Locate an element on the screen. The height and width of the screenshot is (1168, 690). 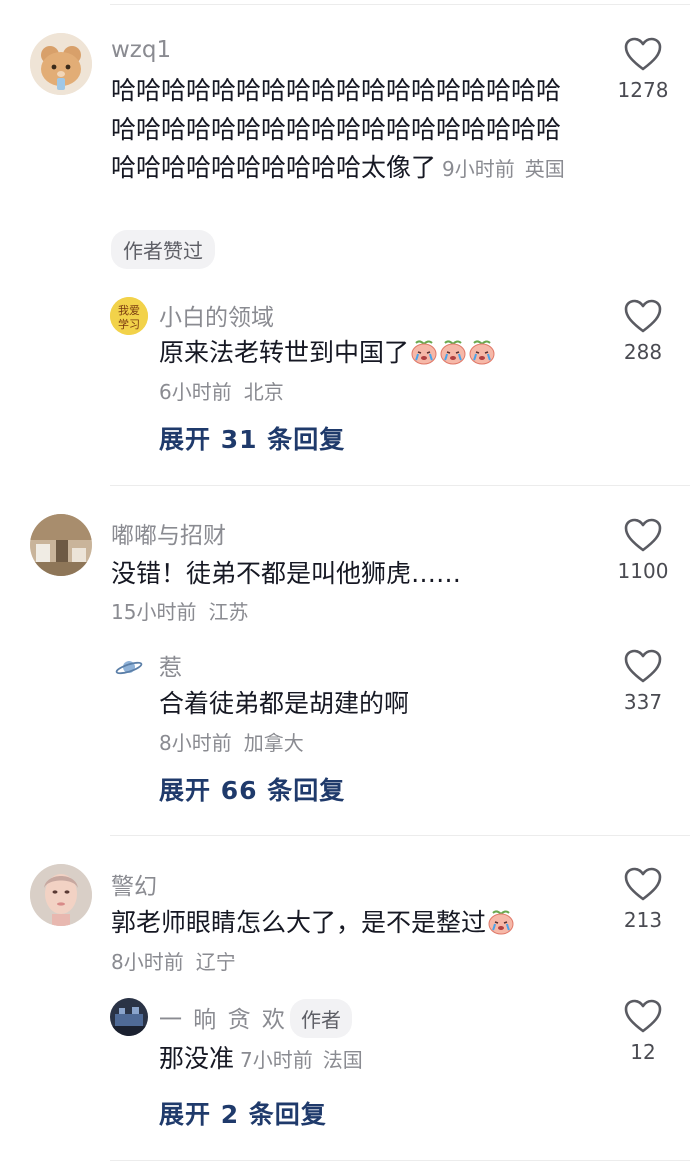
comment-time: 15小时前 is located at coordinates (154, 612).